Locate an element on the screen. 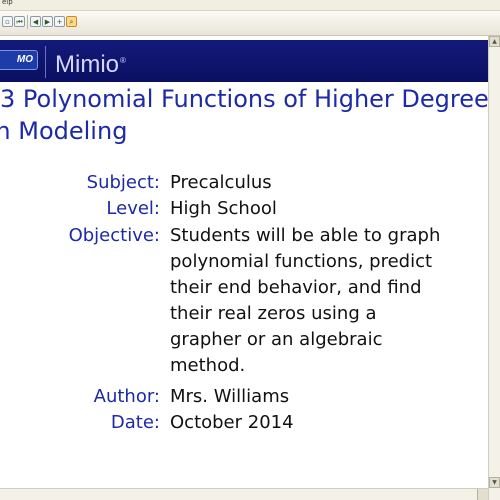  slide-title-line-2: th Modeling is located at coordinates (64, 131).